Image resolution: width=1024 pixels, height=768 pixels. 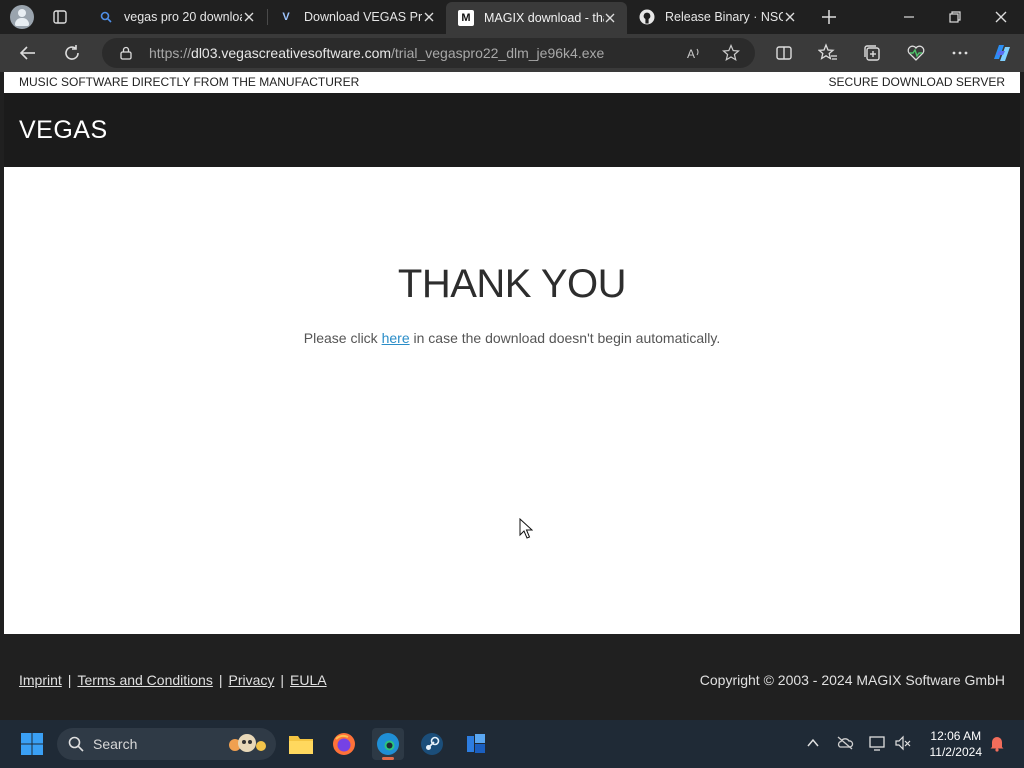 I want to click on page-title: THANK YOU, so click(x=512, y=284).